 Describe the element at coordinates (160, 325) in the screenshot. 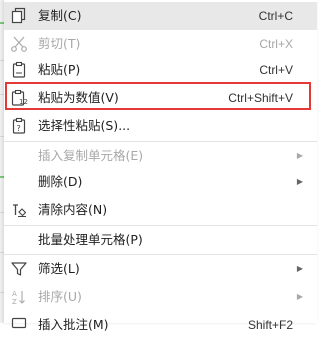

I see `menu-item-insert-comment: 插入批注(M) Shift+F2` at that location.